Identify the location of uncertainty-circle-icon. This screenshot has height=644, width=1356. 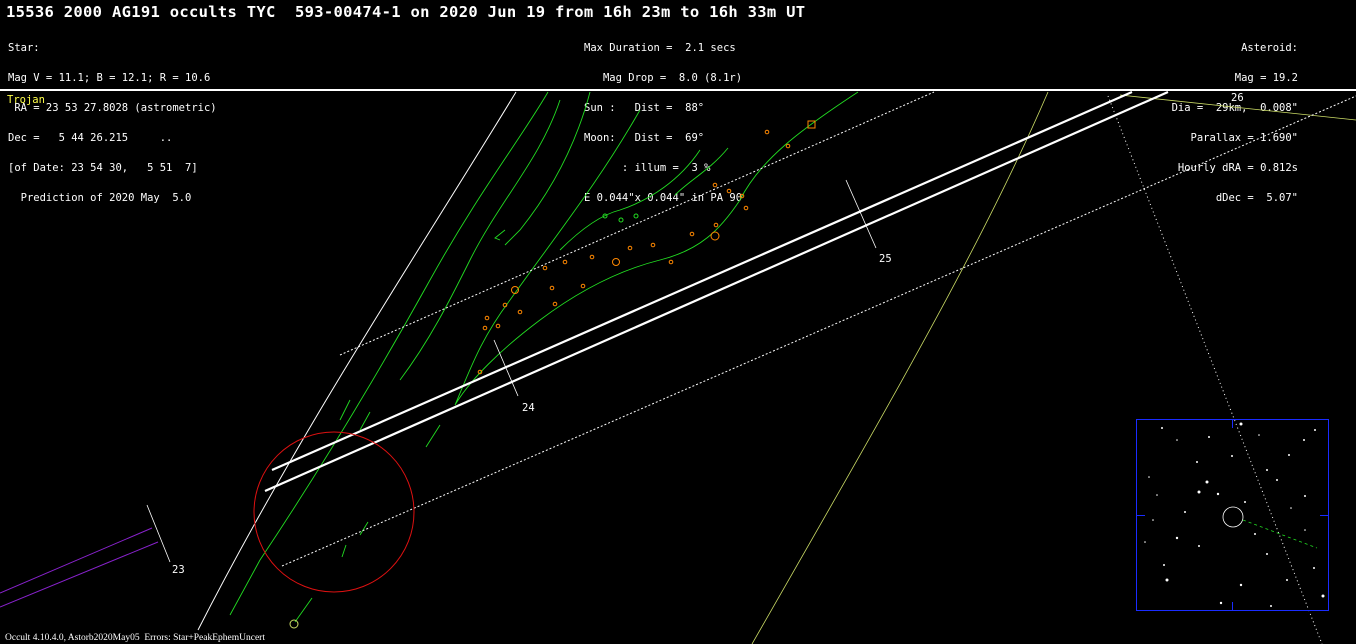
(334, 512).